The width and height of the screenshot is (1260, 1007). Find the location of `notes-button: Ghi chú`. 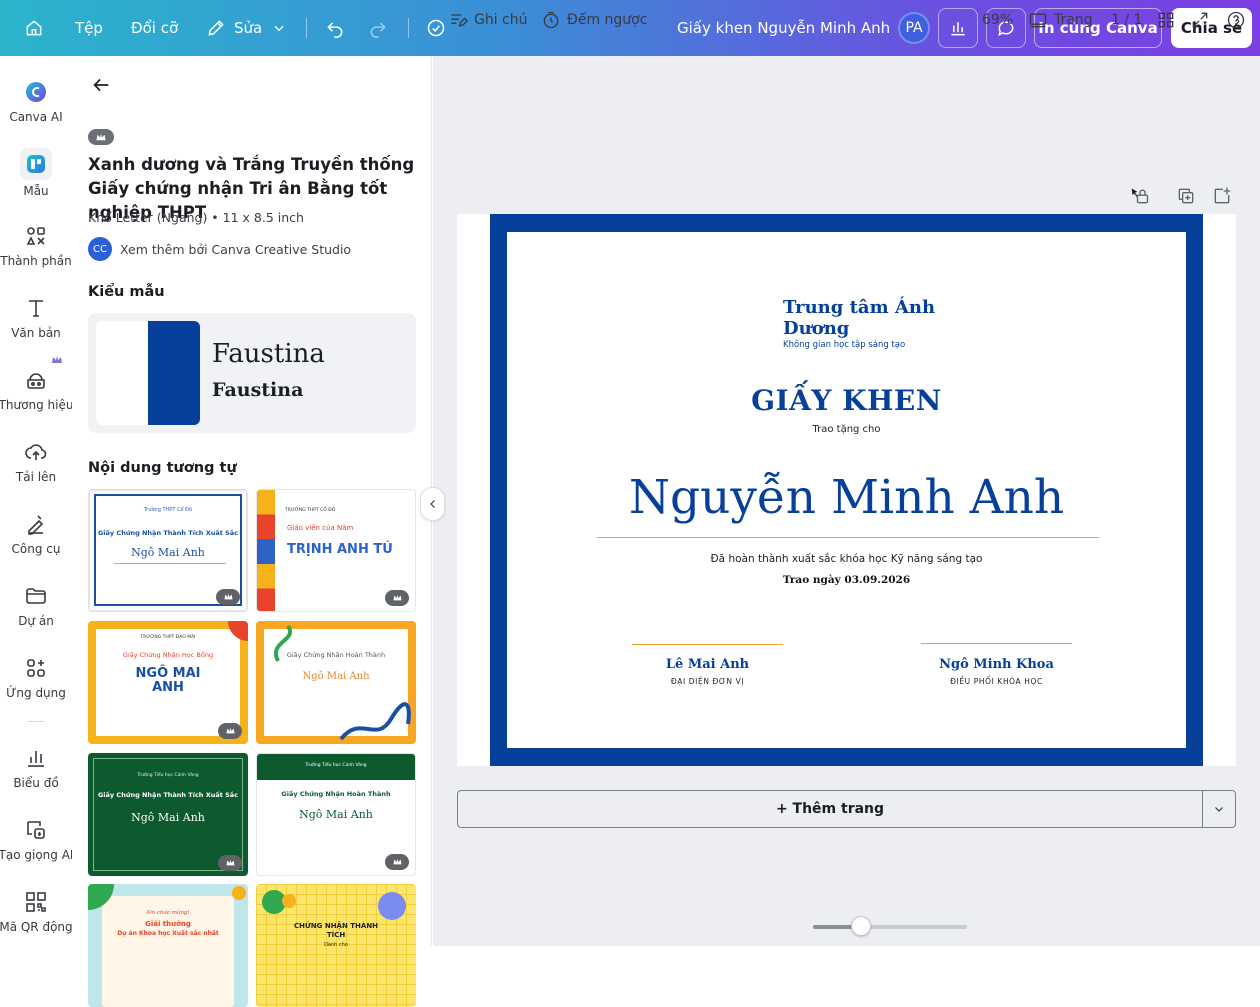

notes-button: Ghi chú is located at coordinates (488, 20).